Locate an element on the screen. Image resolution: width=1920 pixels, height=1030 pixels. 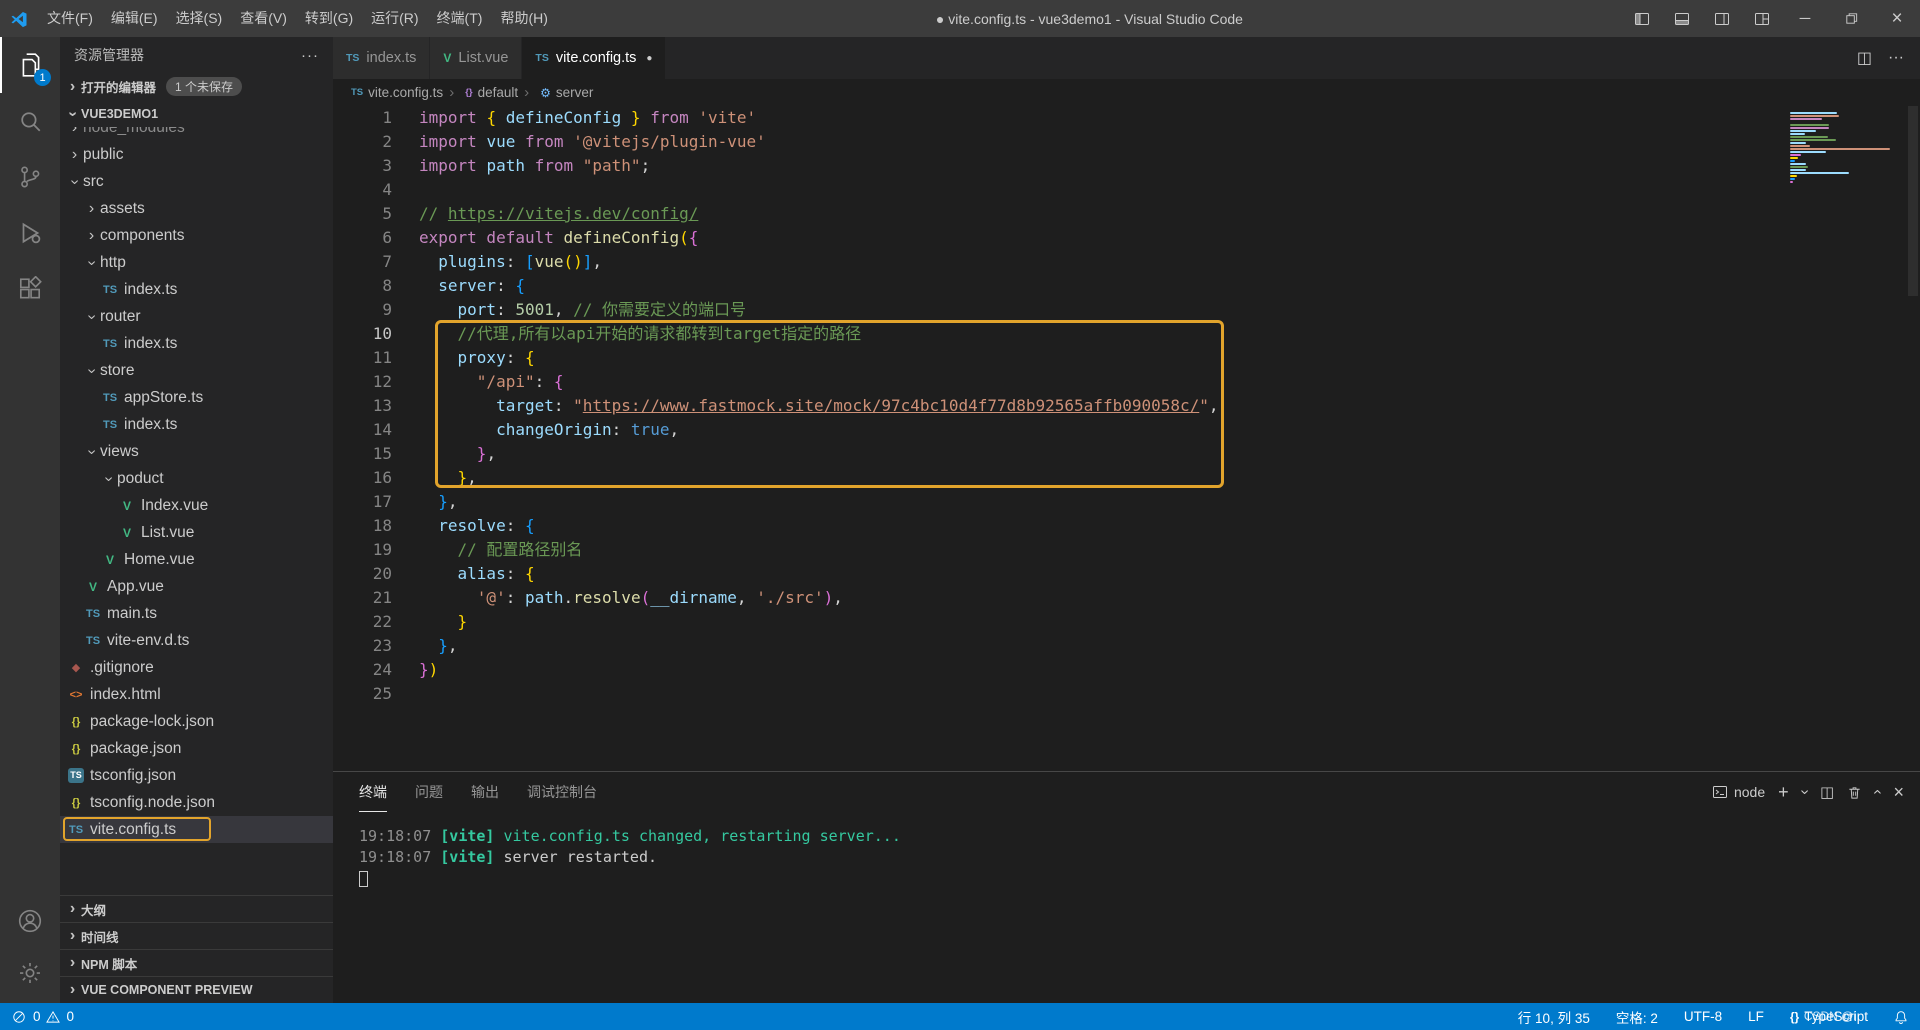
tree-item: TS tsconfig.json is located at coordinates (196, 775).